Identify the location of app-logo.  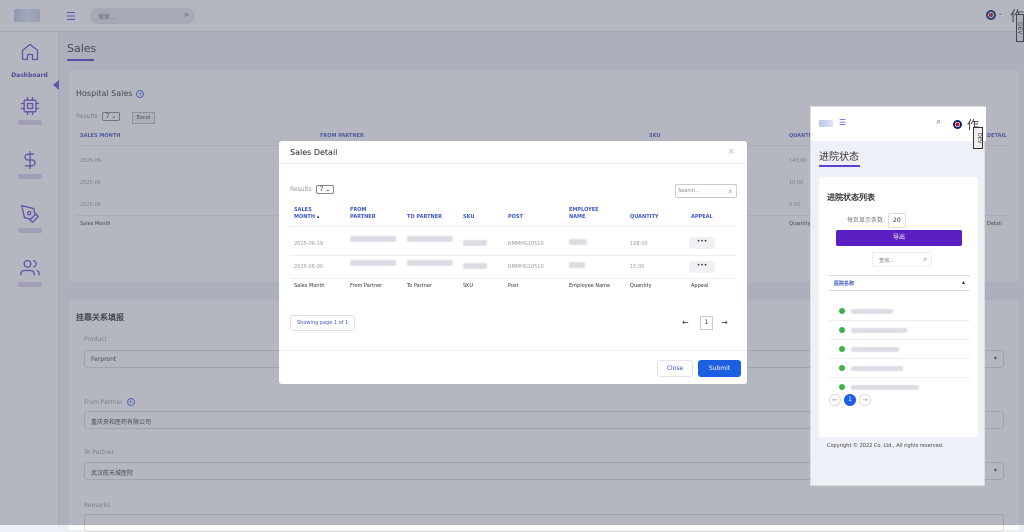
(826, 123).